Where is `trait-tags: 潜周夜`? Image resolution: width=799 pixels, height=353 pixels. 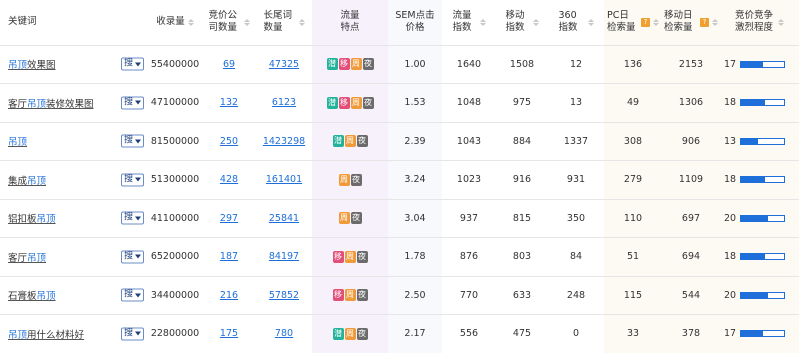
trait-tags: 潜周夜 is located at coordinates (350, 333).